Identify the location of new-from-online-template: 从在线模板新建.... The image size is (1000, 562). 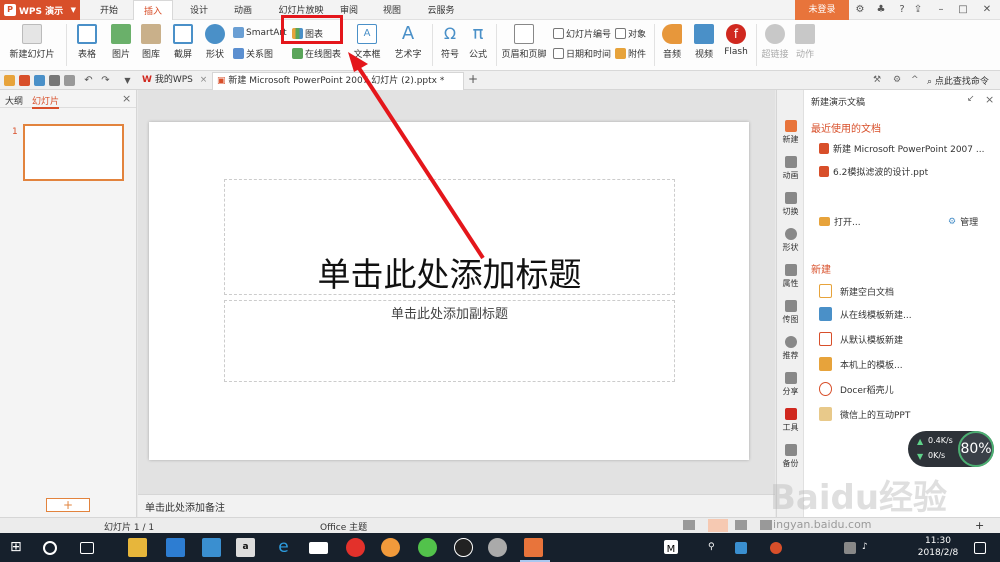
(865, 314).